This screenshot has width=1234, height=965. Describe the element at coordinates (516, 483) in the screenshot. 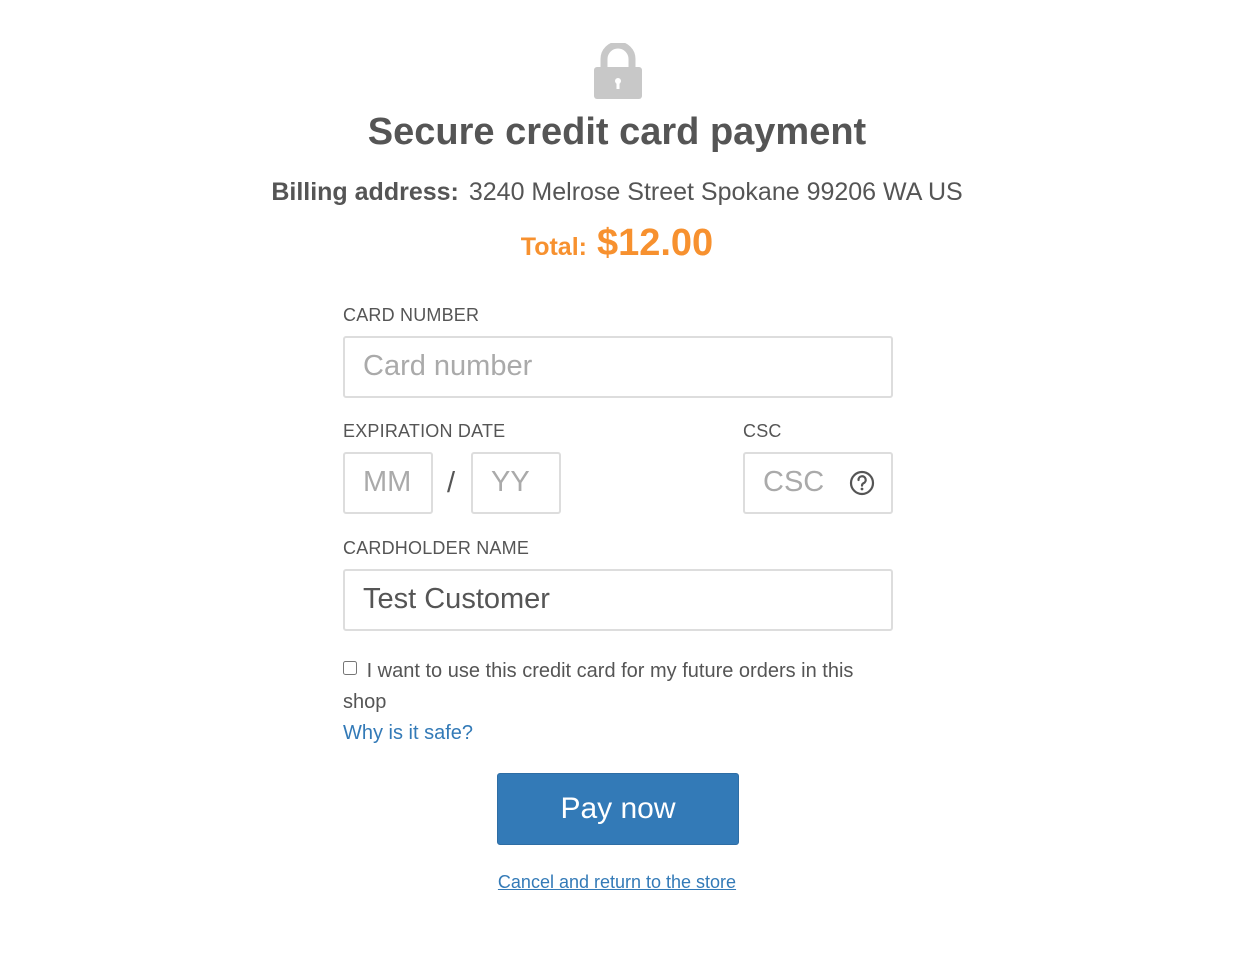

I see `expiration-year-input: YY` at that location.